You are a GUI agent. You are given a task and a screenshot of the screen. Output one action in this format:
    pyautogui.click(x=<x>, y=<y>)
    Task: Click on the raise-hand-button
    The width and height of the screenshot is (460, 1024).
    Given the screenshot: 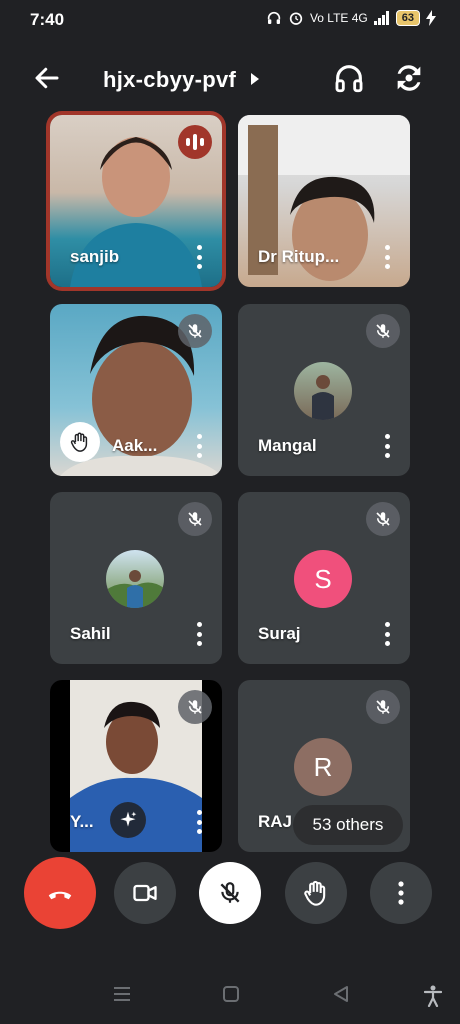 What is the action you would take?
    pyautogui.click(x=316, y=893)
    